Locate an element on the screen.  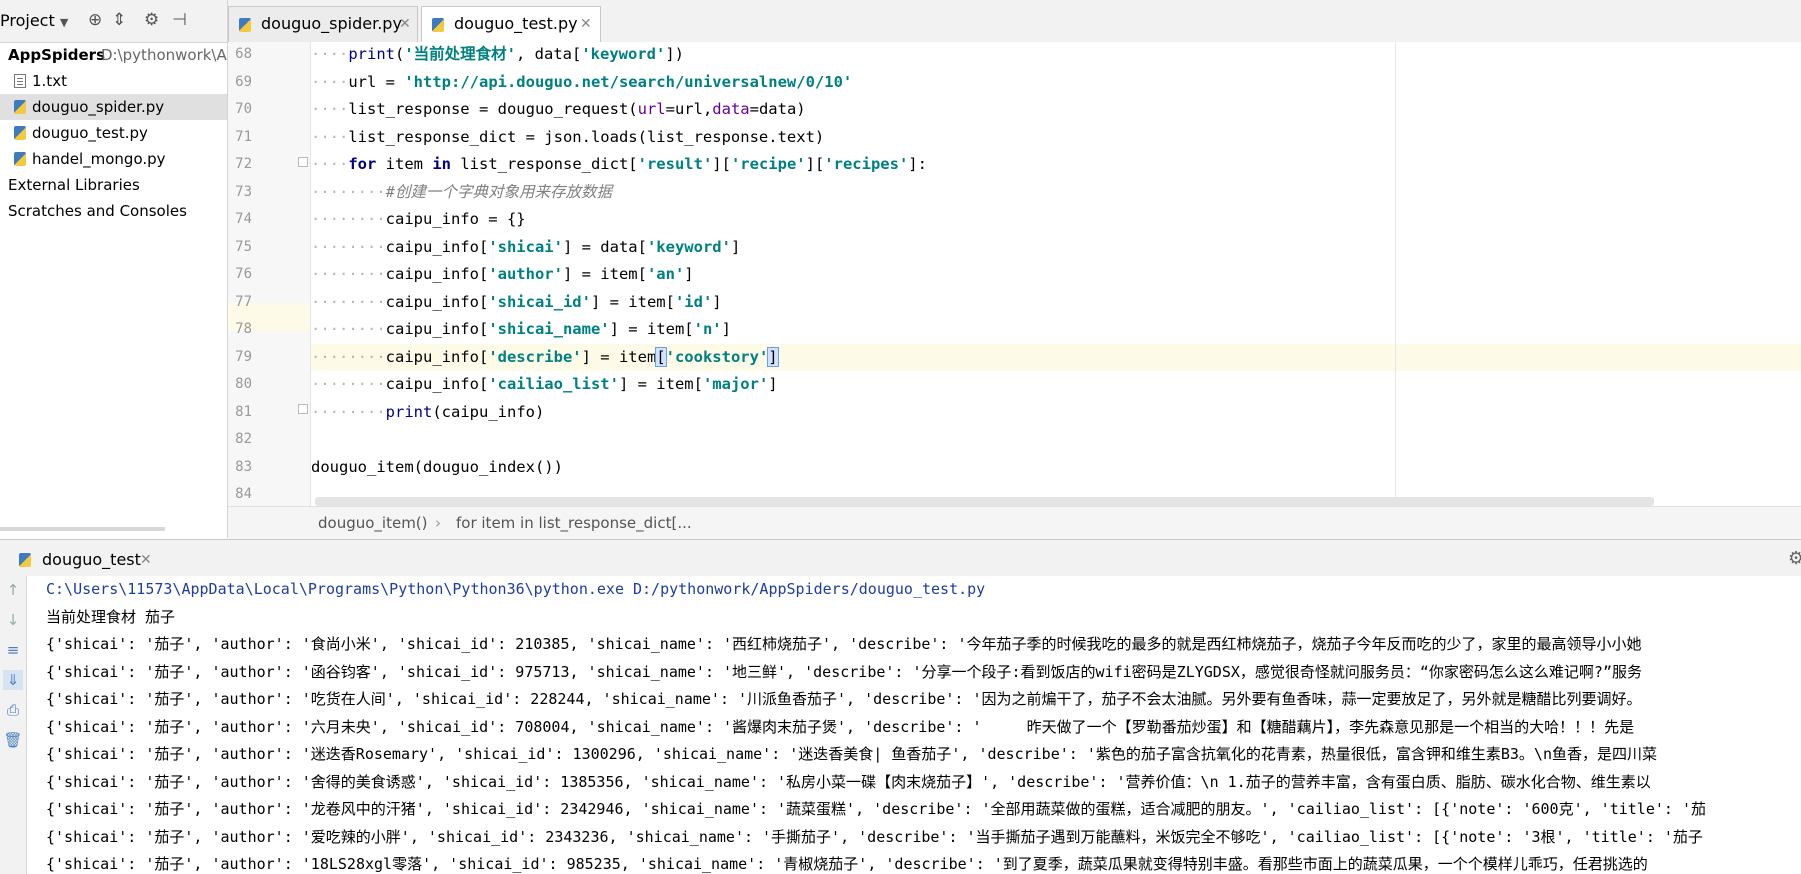
project-scrollbar is located at coordinates (82, 529).